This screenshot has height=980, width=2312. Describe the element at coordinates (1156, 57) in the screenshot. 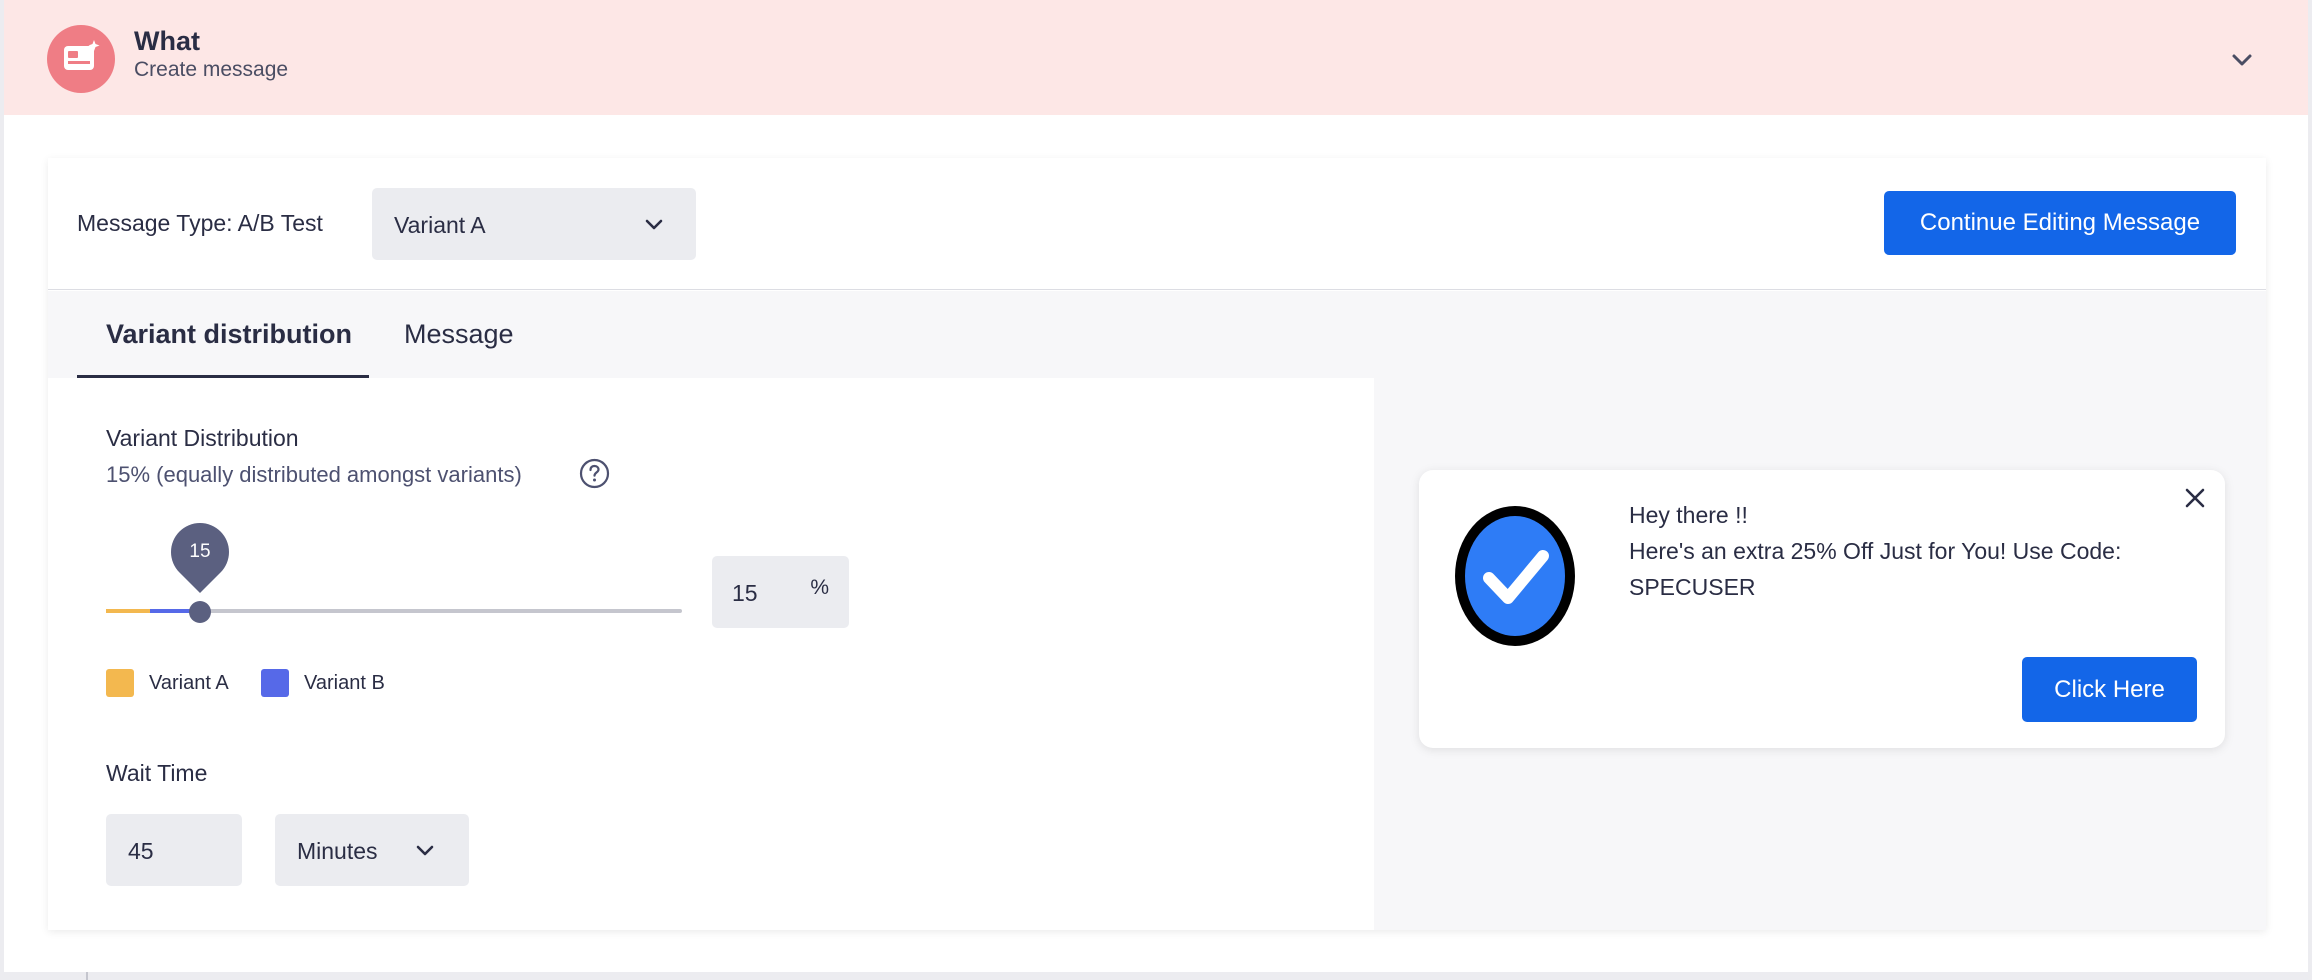

I see `what-section-header: What Create message` at that location.